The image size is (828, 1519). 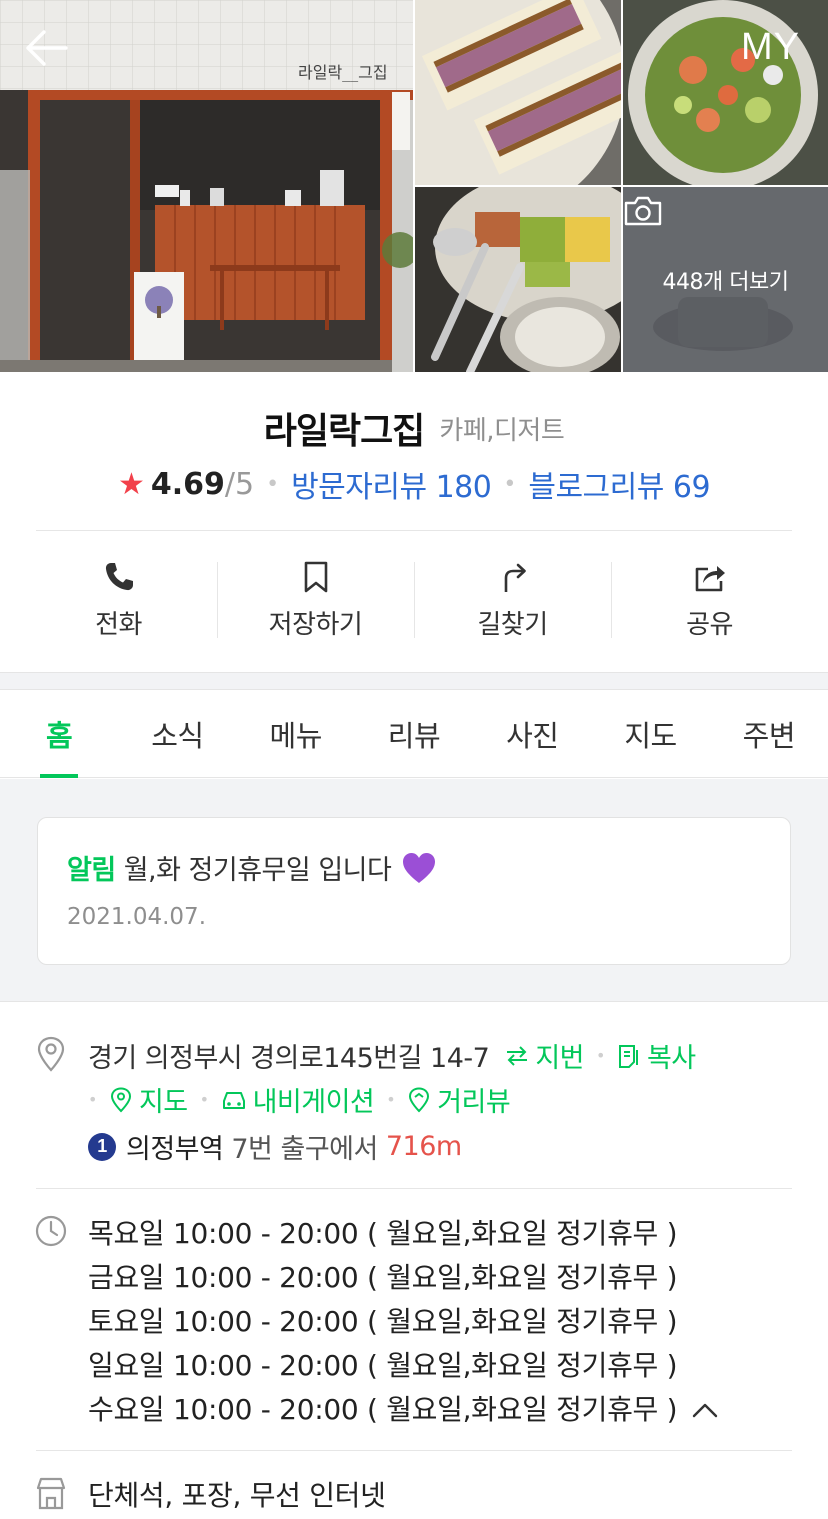 I want to click on more-photos-overlay: 448개 더보기, so click(x=725, y=279).